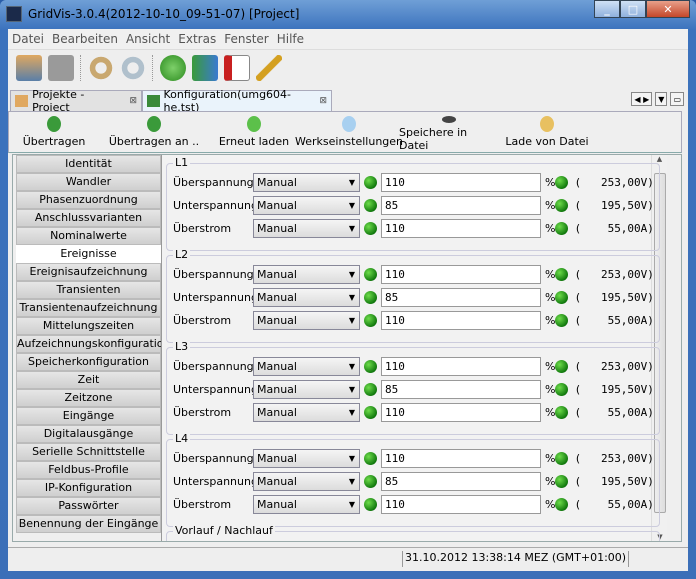 This screenshot has width=696, height=579. I want to click on scroll-tabs-left-right-button: ◀ ▶, so click(642, 99).